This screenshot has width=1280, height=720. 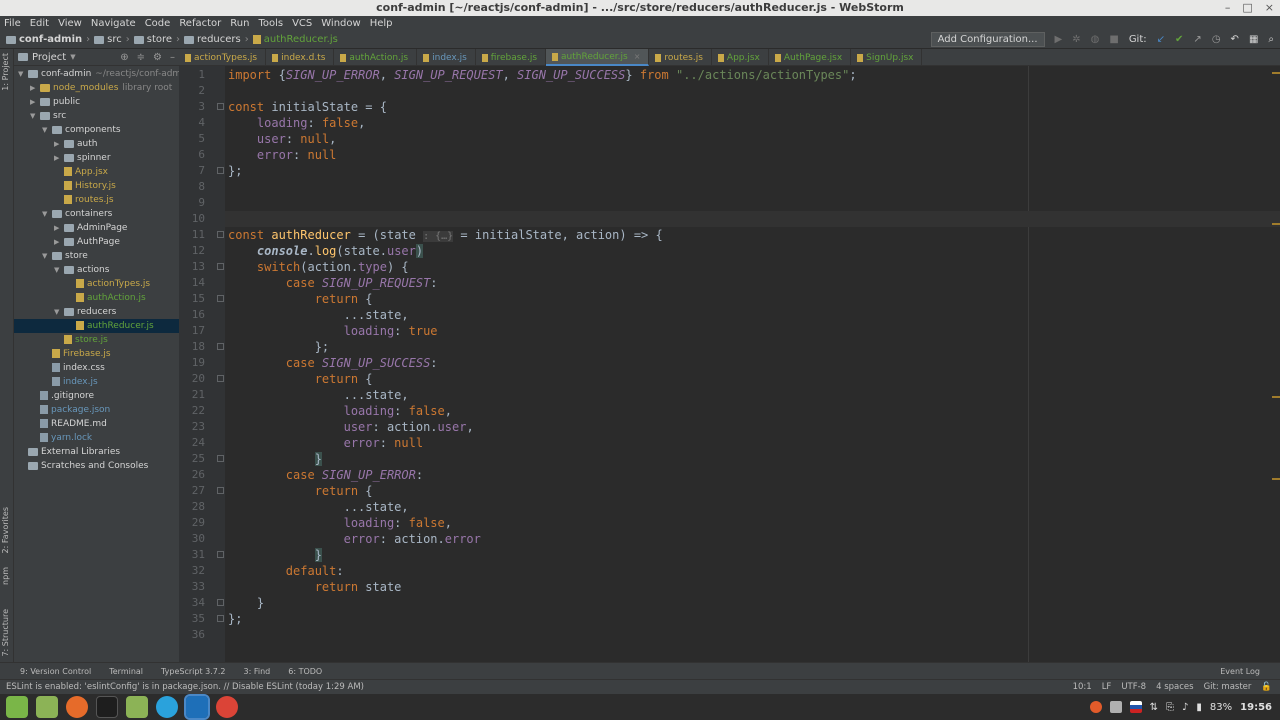 I want to click on project-tree-item: yarn.lock, so click(x=96, y=438).